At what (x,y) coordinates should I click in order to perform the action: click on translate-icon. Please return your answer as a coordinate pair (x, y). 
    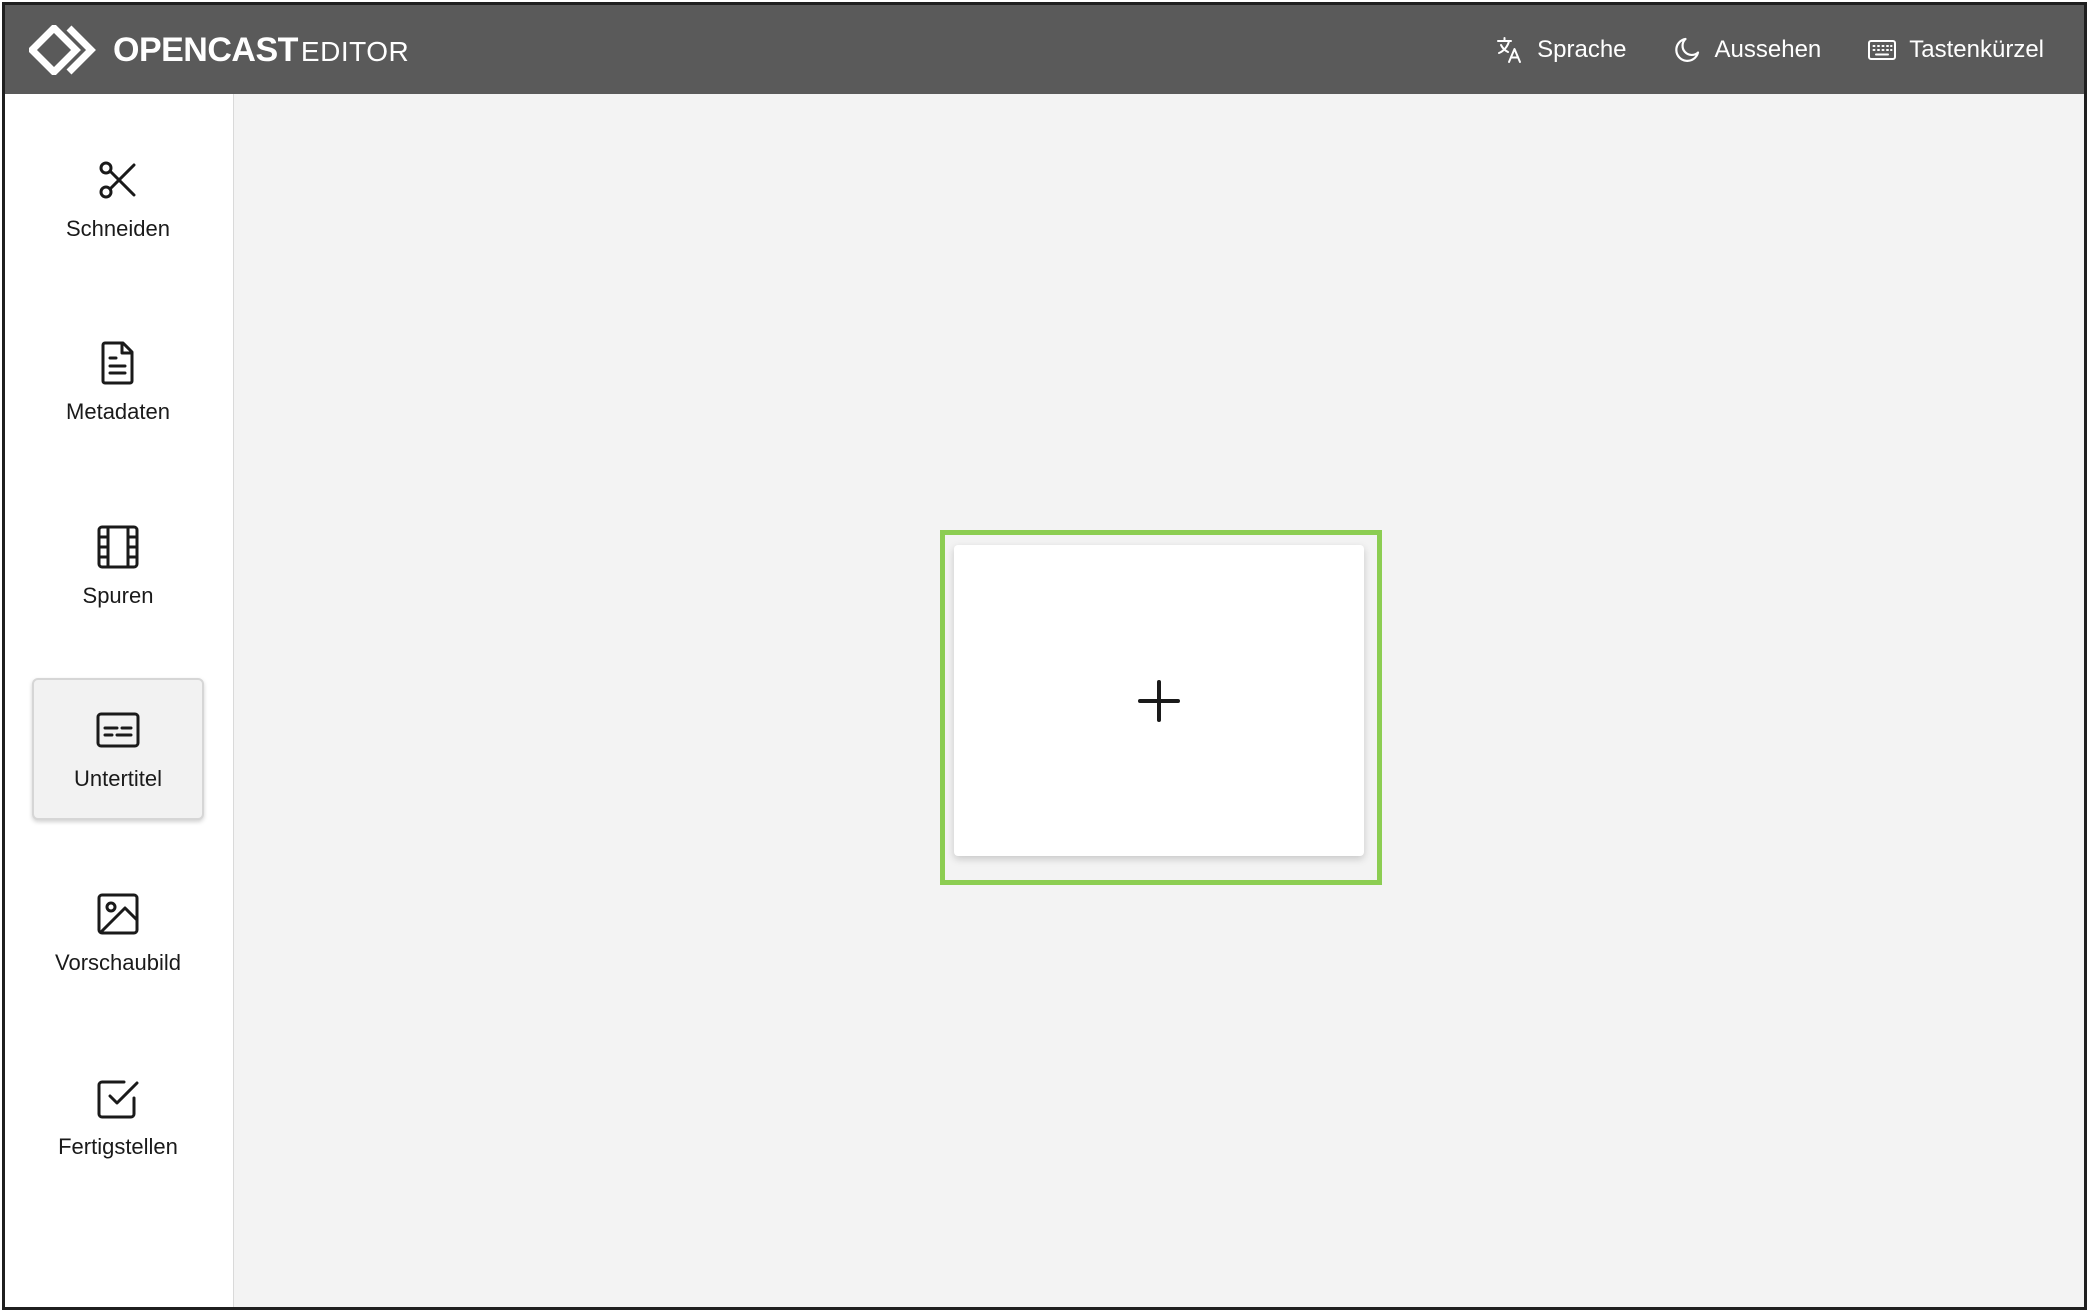
    Looking at the image, I should click on (1509, 49).